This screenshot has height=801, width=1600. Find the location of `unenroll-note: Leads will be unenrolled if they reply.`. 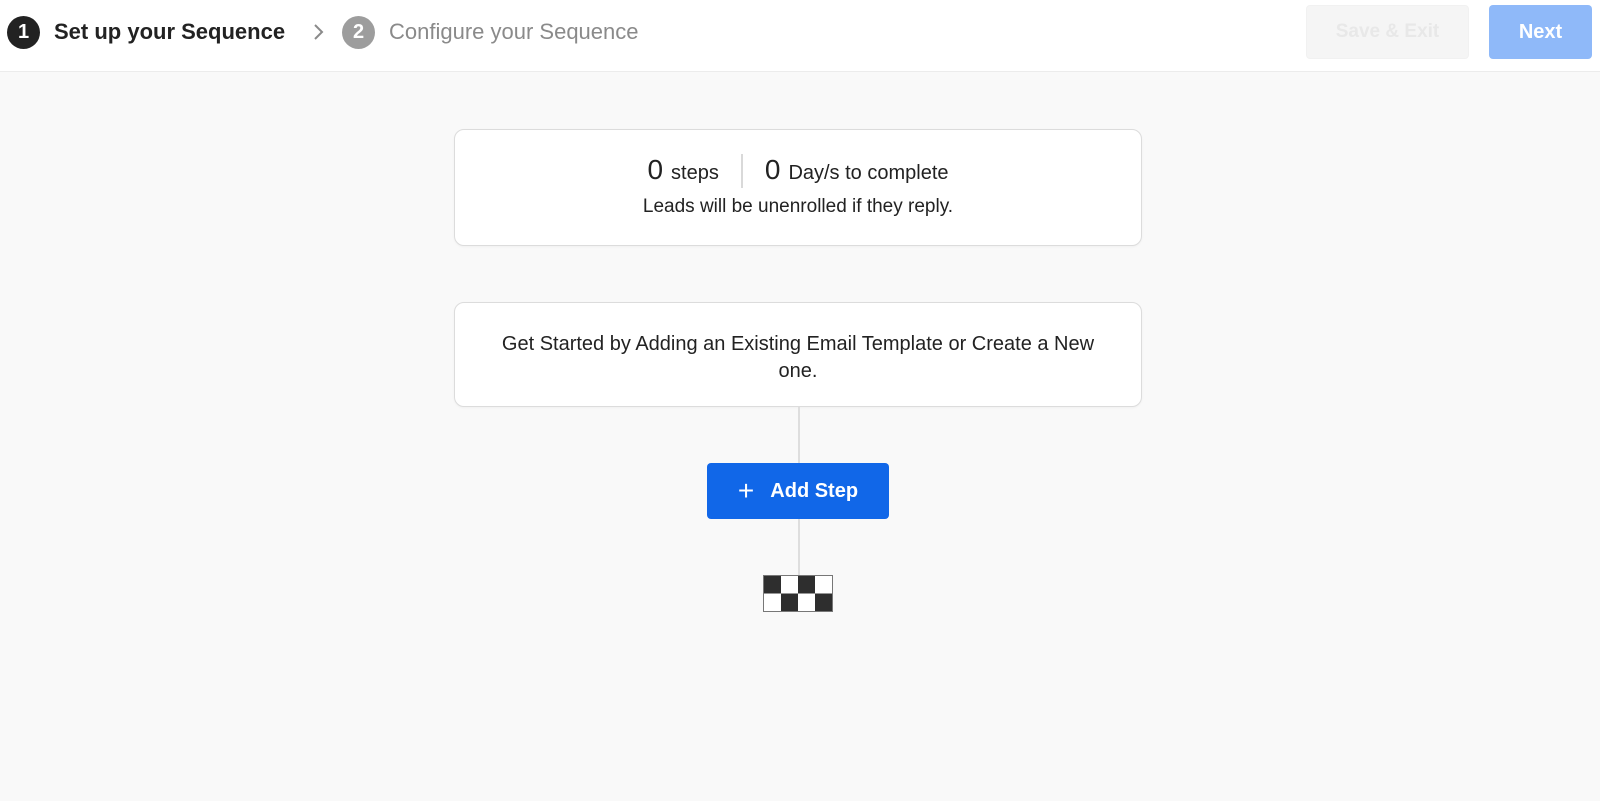

unenroll-note: Leads will be unenrolled if they reply. is located at coordinates (798, 206).